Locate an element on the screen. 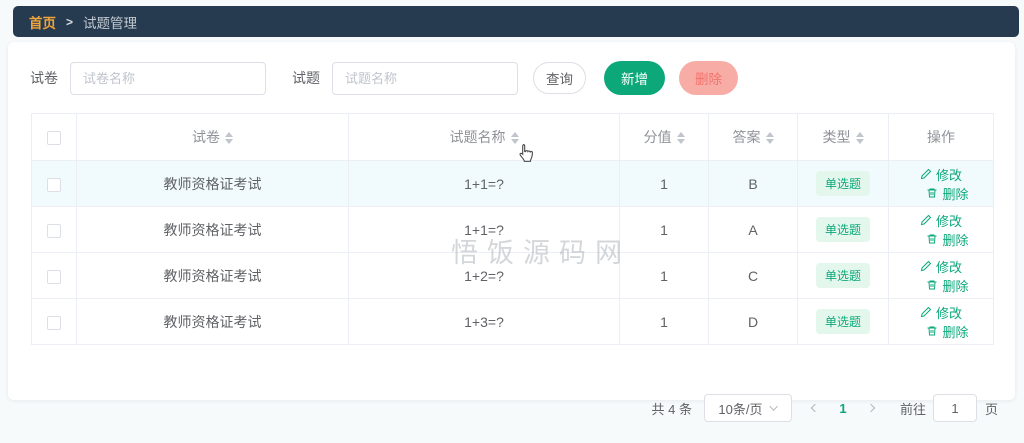  breadcrumb-current: 试题管理 is located at coordinates (110, 23).